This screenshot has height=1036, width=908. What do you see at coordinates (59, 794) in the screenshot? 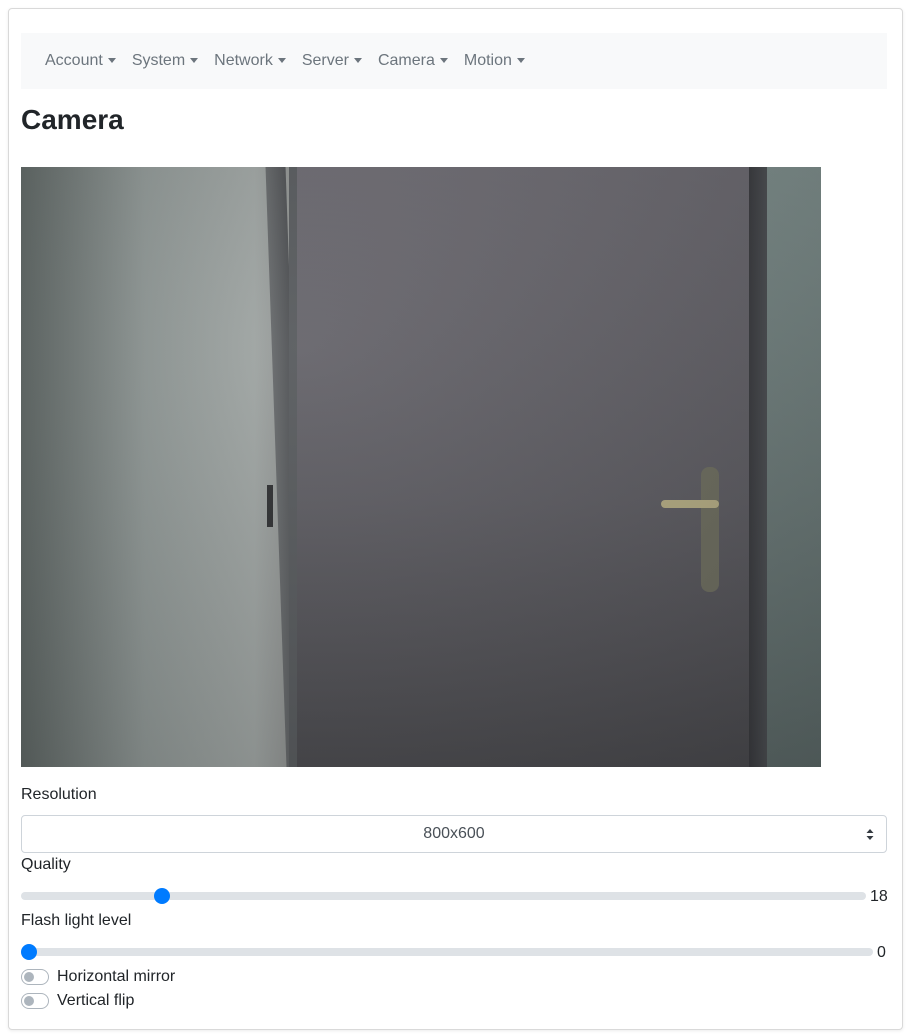
I see `resolution-label: Resolution` at bounding box center [59, 794].